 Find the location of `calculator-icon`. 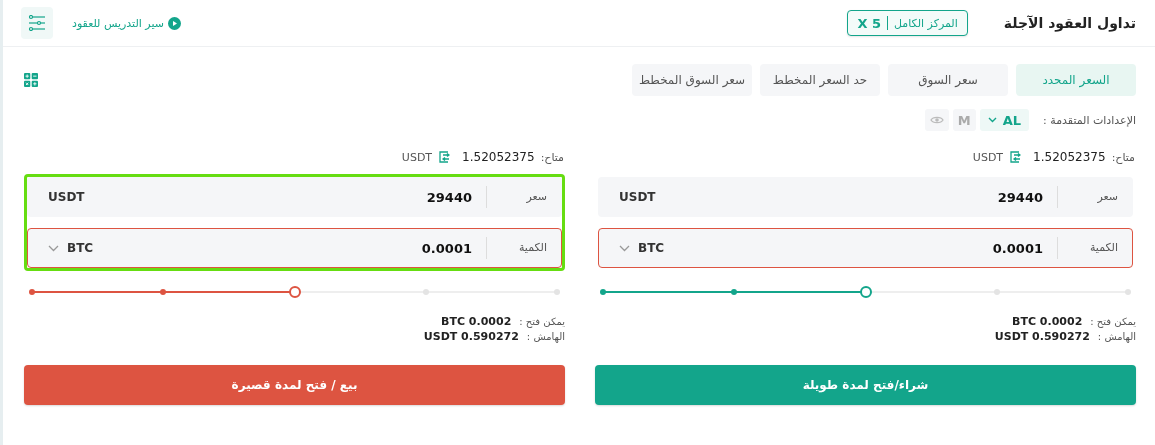

calculator-icon is located at coordinates (31, 80).